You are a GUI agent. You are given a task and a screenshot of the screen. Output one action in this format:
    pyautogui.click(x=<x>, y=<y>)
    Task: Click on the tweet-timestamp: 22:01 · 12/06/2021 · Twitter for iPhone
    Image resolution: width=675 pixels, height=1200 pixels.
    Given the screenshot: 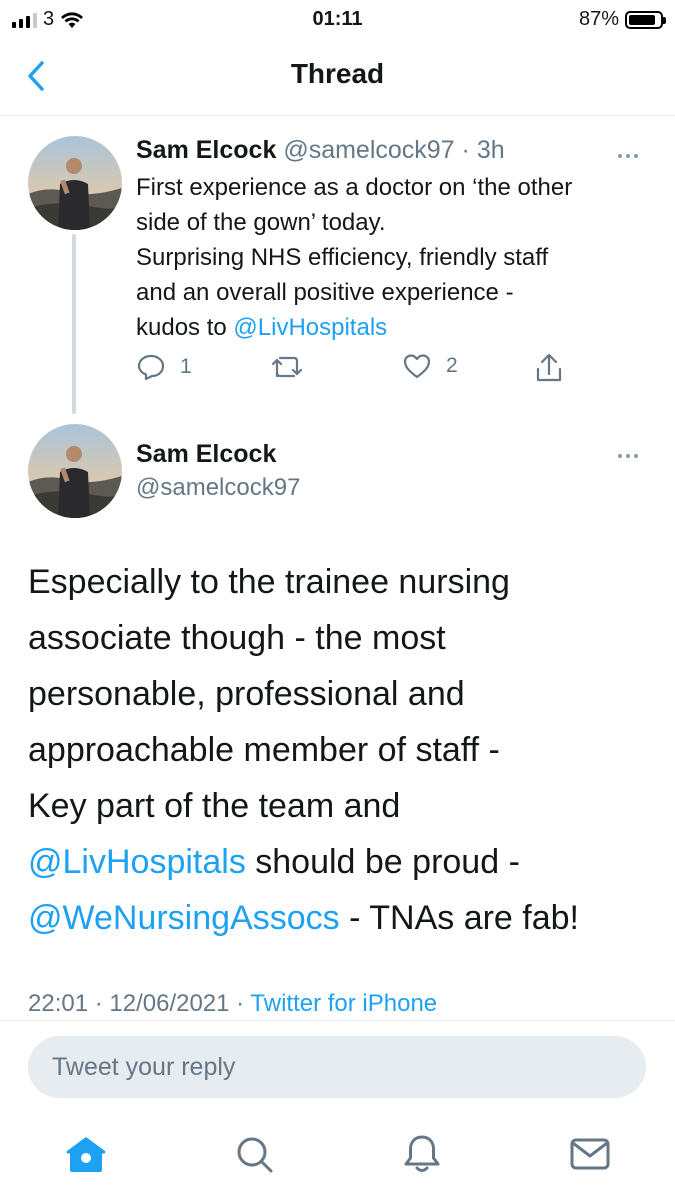 What is the action you would take?
    pyautogui.click(x=232, y=1004)
    